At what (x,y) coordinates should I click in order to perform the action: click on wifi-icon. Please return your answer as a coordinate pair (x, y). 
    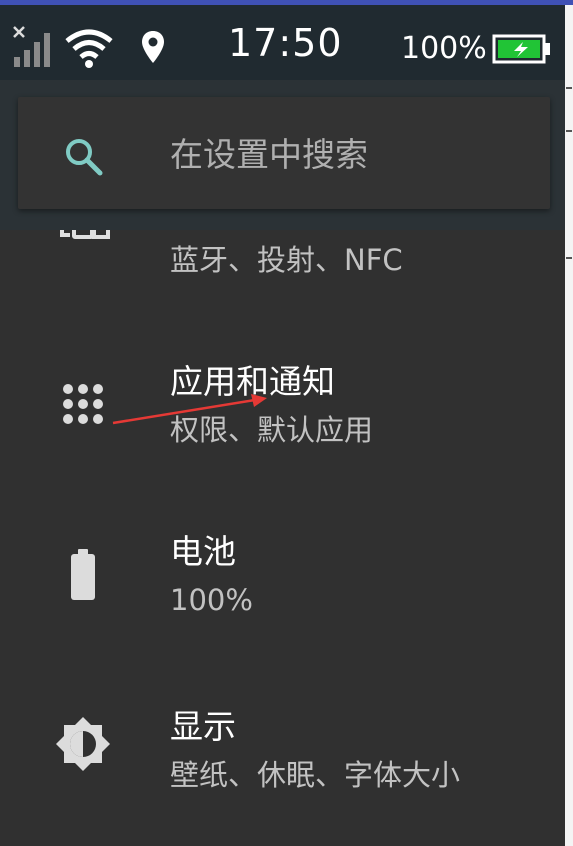
    Looking at the image, I should click on (89, 48).